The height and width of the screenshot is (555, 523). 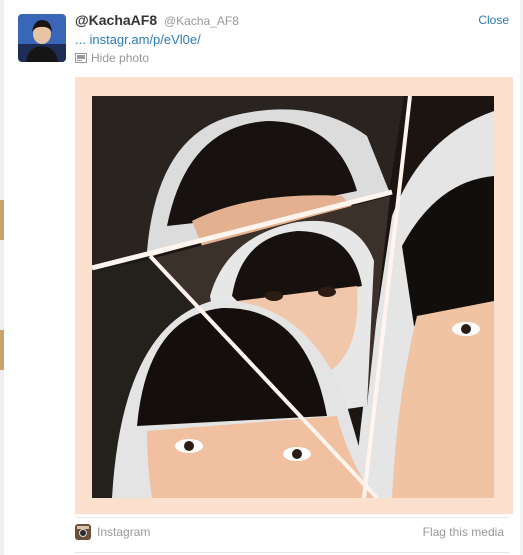 I want to click on user-handle: @Kacha_AF8, so click(x=201, y=21).